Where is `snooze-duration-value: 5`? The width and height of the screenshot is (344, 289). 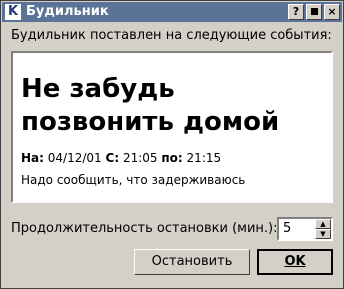
snooze-duration-value: 5 is located at coordinates (287, 228).